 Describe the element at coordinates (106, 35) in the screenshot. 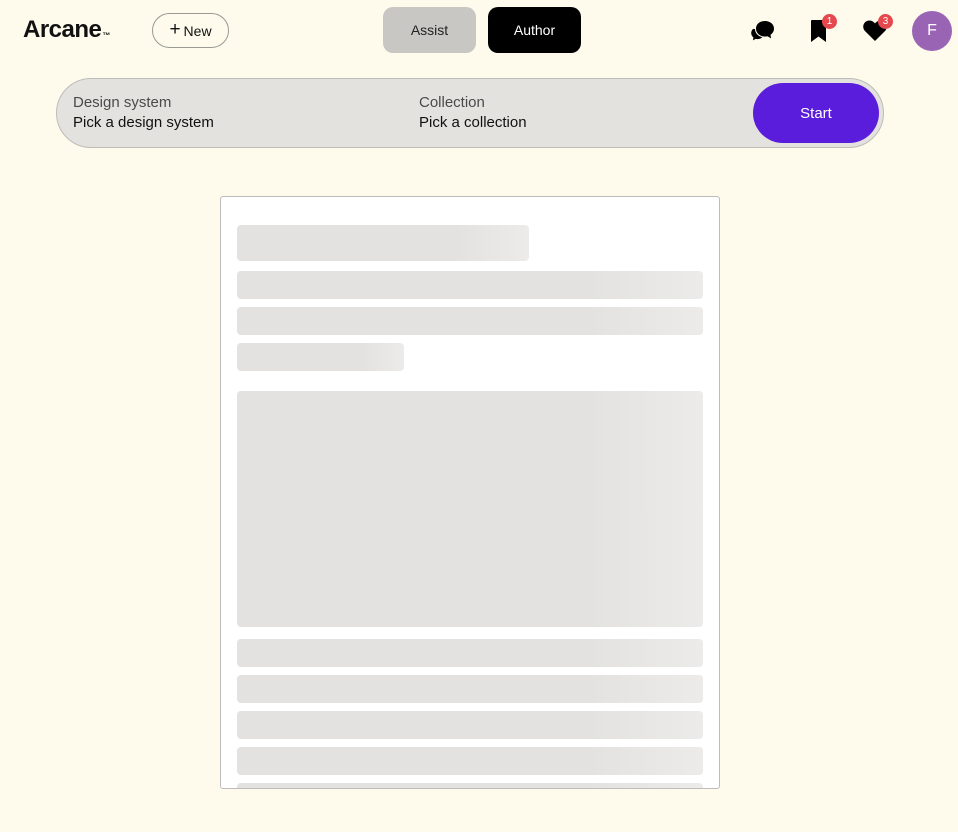

I see `logo-trademark: ™` at that location.